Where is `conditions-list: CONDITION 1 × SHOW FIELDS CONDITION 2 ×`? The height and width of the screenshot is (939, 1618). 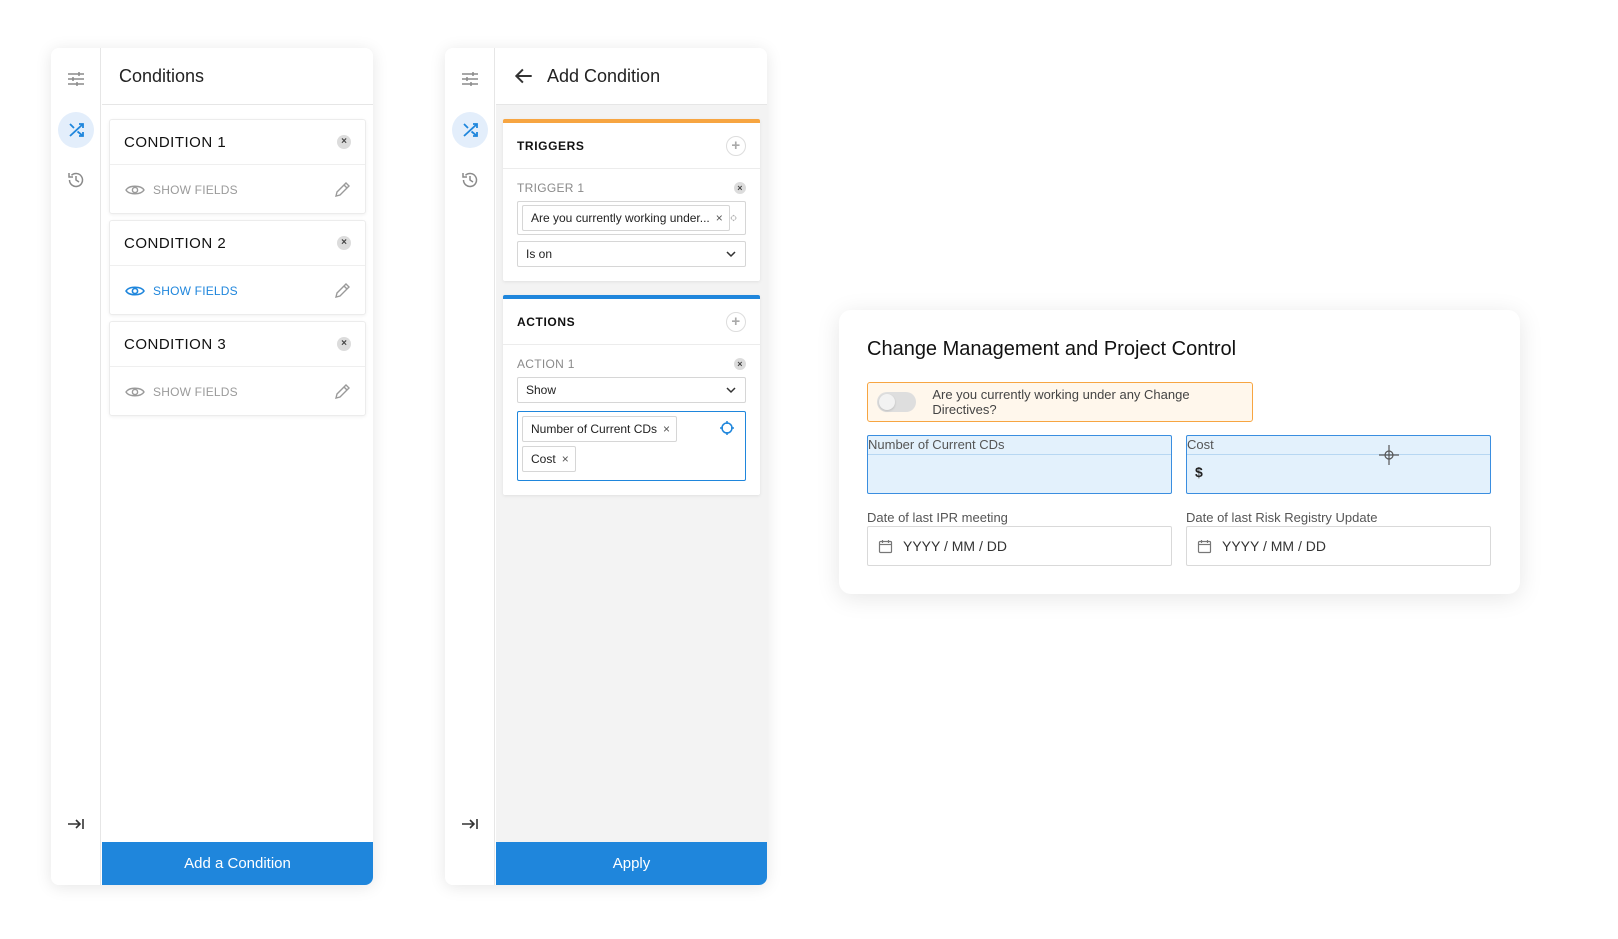 conditions-list: CONDITION 1 × SHOW FIELDS CONDITION 2 × is located at coordinates (237, 473).